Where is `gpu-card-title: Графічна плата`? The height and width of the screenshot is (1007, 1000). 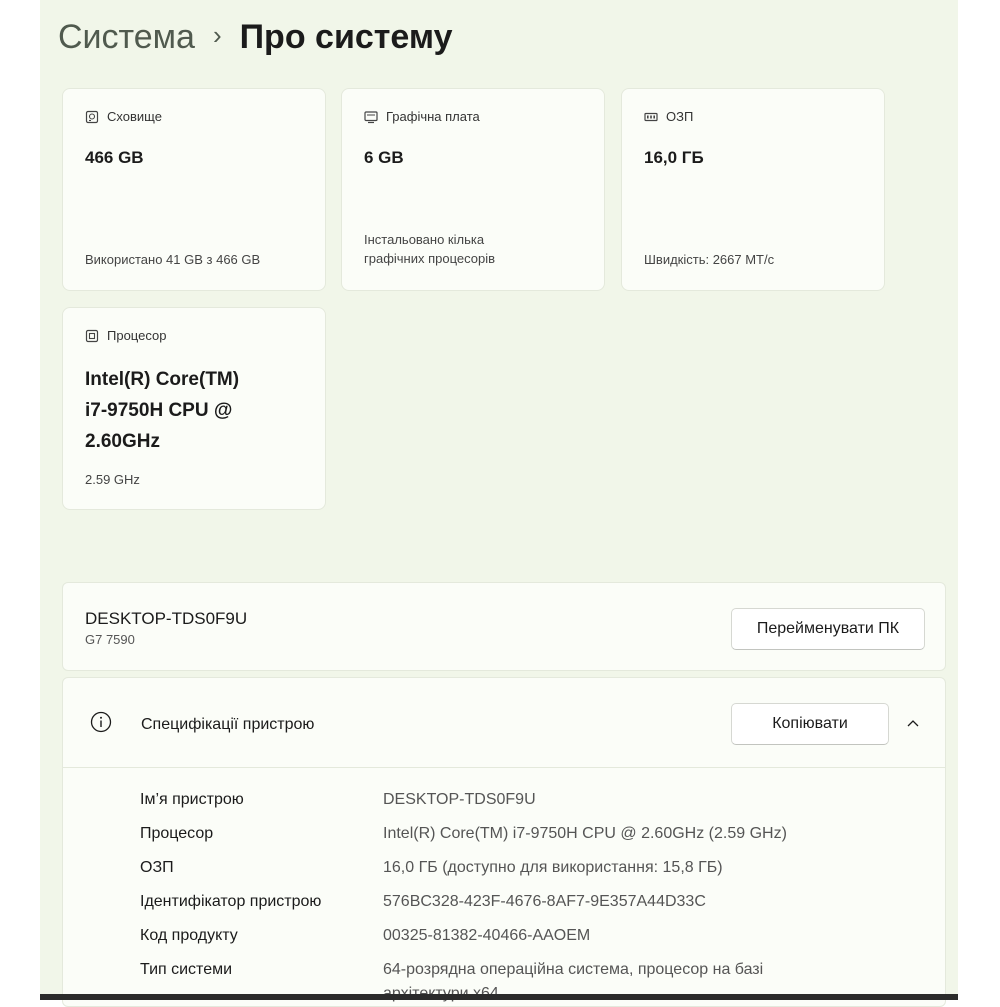
gpu-card-title: Графічна плата is located at coordinates (433, 116).